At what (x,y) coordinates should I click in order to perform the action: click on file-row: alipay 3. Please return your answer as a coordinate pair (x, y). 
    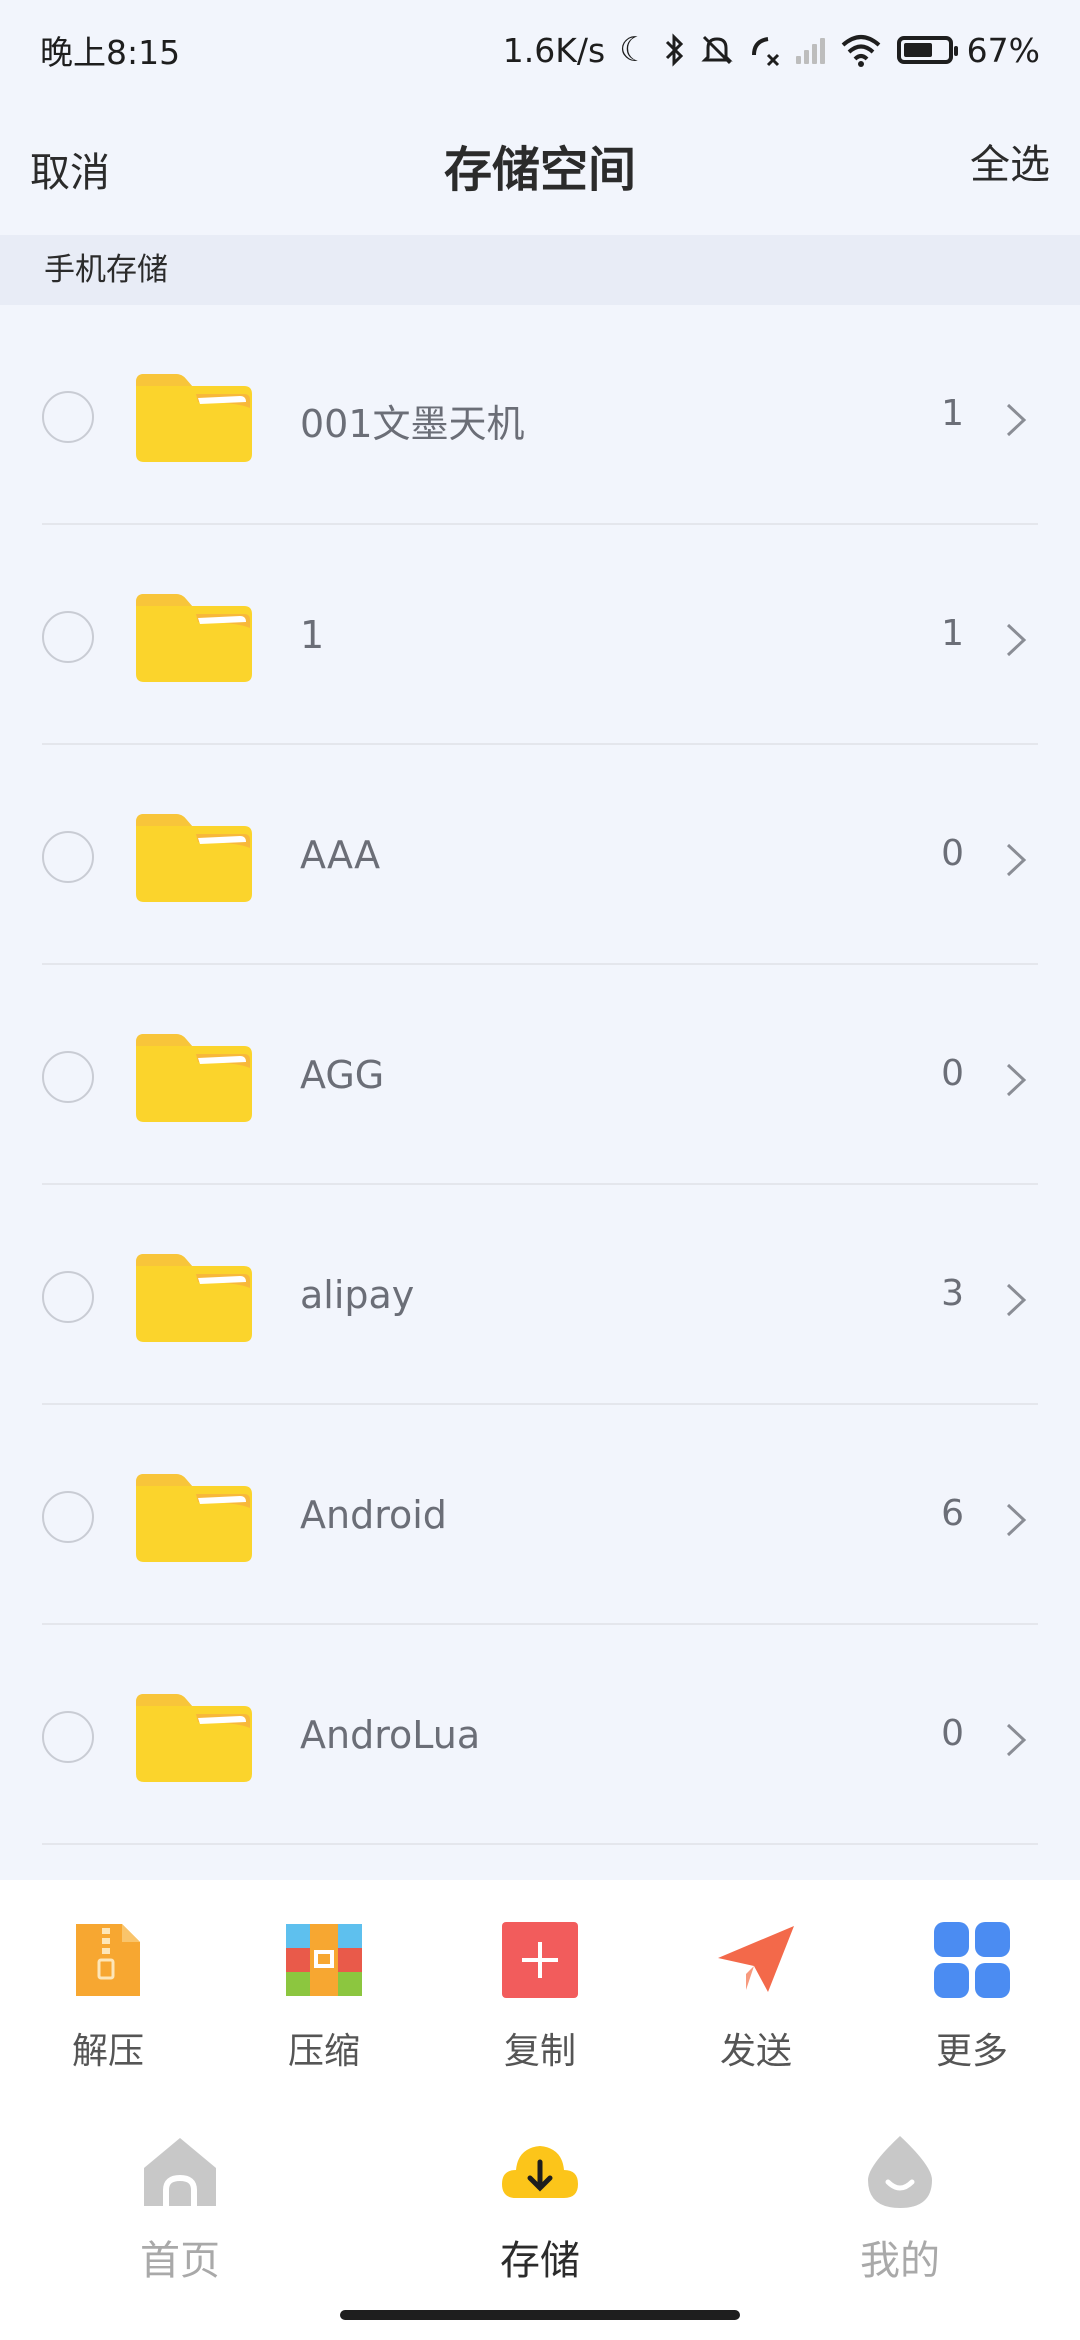
    Looking at the image, I should click on (540, 1295).